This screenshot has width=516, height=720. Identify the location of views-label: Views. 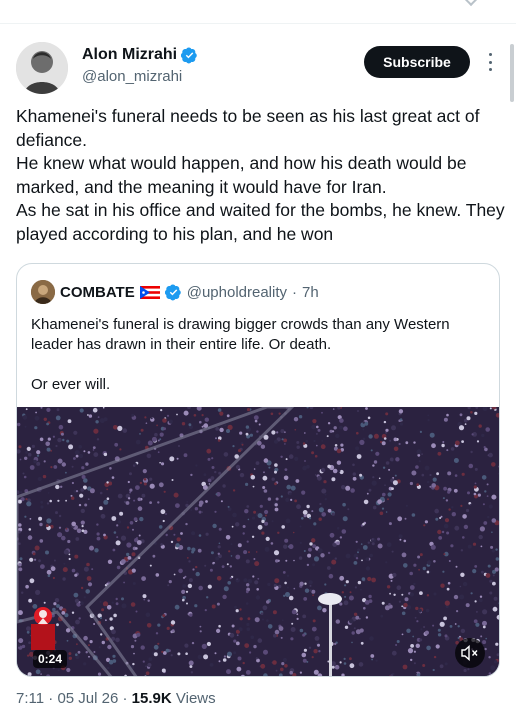
(195, 698).